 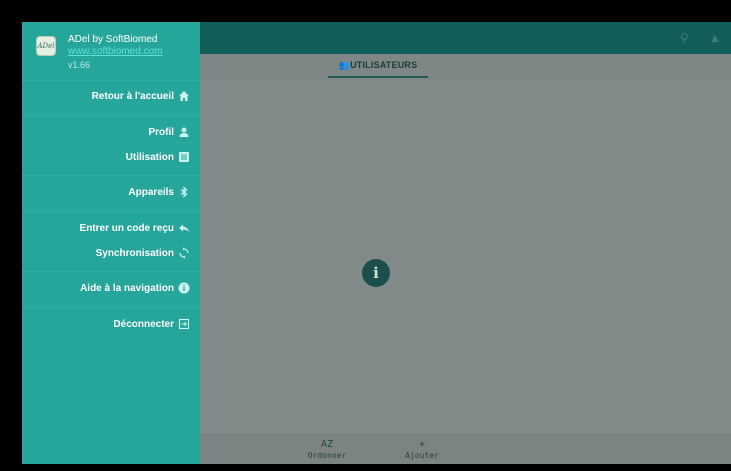 I want to click on menu-item-label: Synchronisation, so click(x=134, y=253).